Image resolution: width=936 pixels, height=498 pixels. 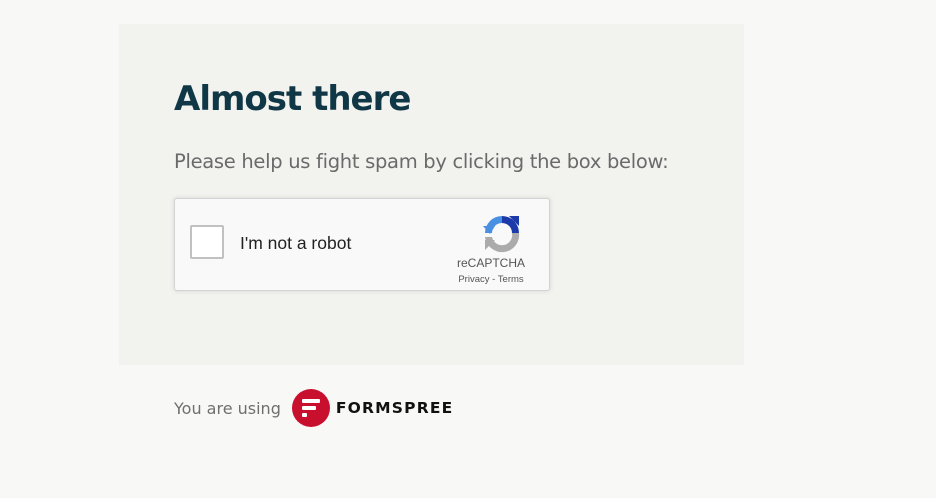 I want to click on recaptcha-checkbox, so click(x=207, y=242).